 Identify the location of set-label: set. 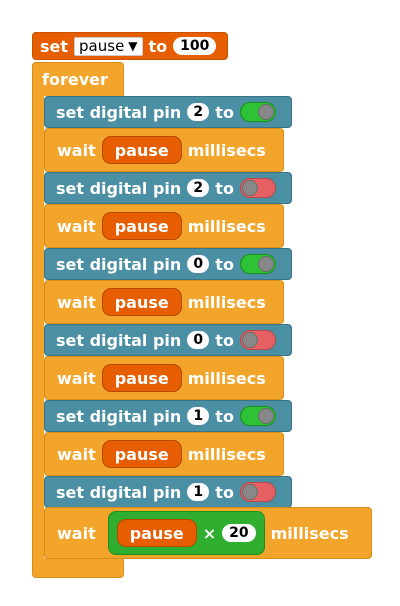
(54, 46).